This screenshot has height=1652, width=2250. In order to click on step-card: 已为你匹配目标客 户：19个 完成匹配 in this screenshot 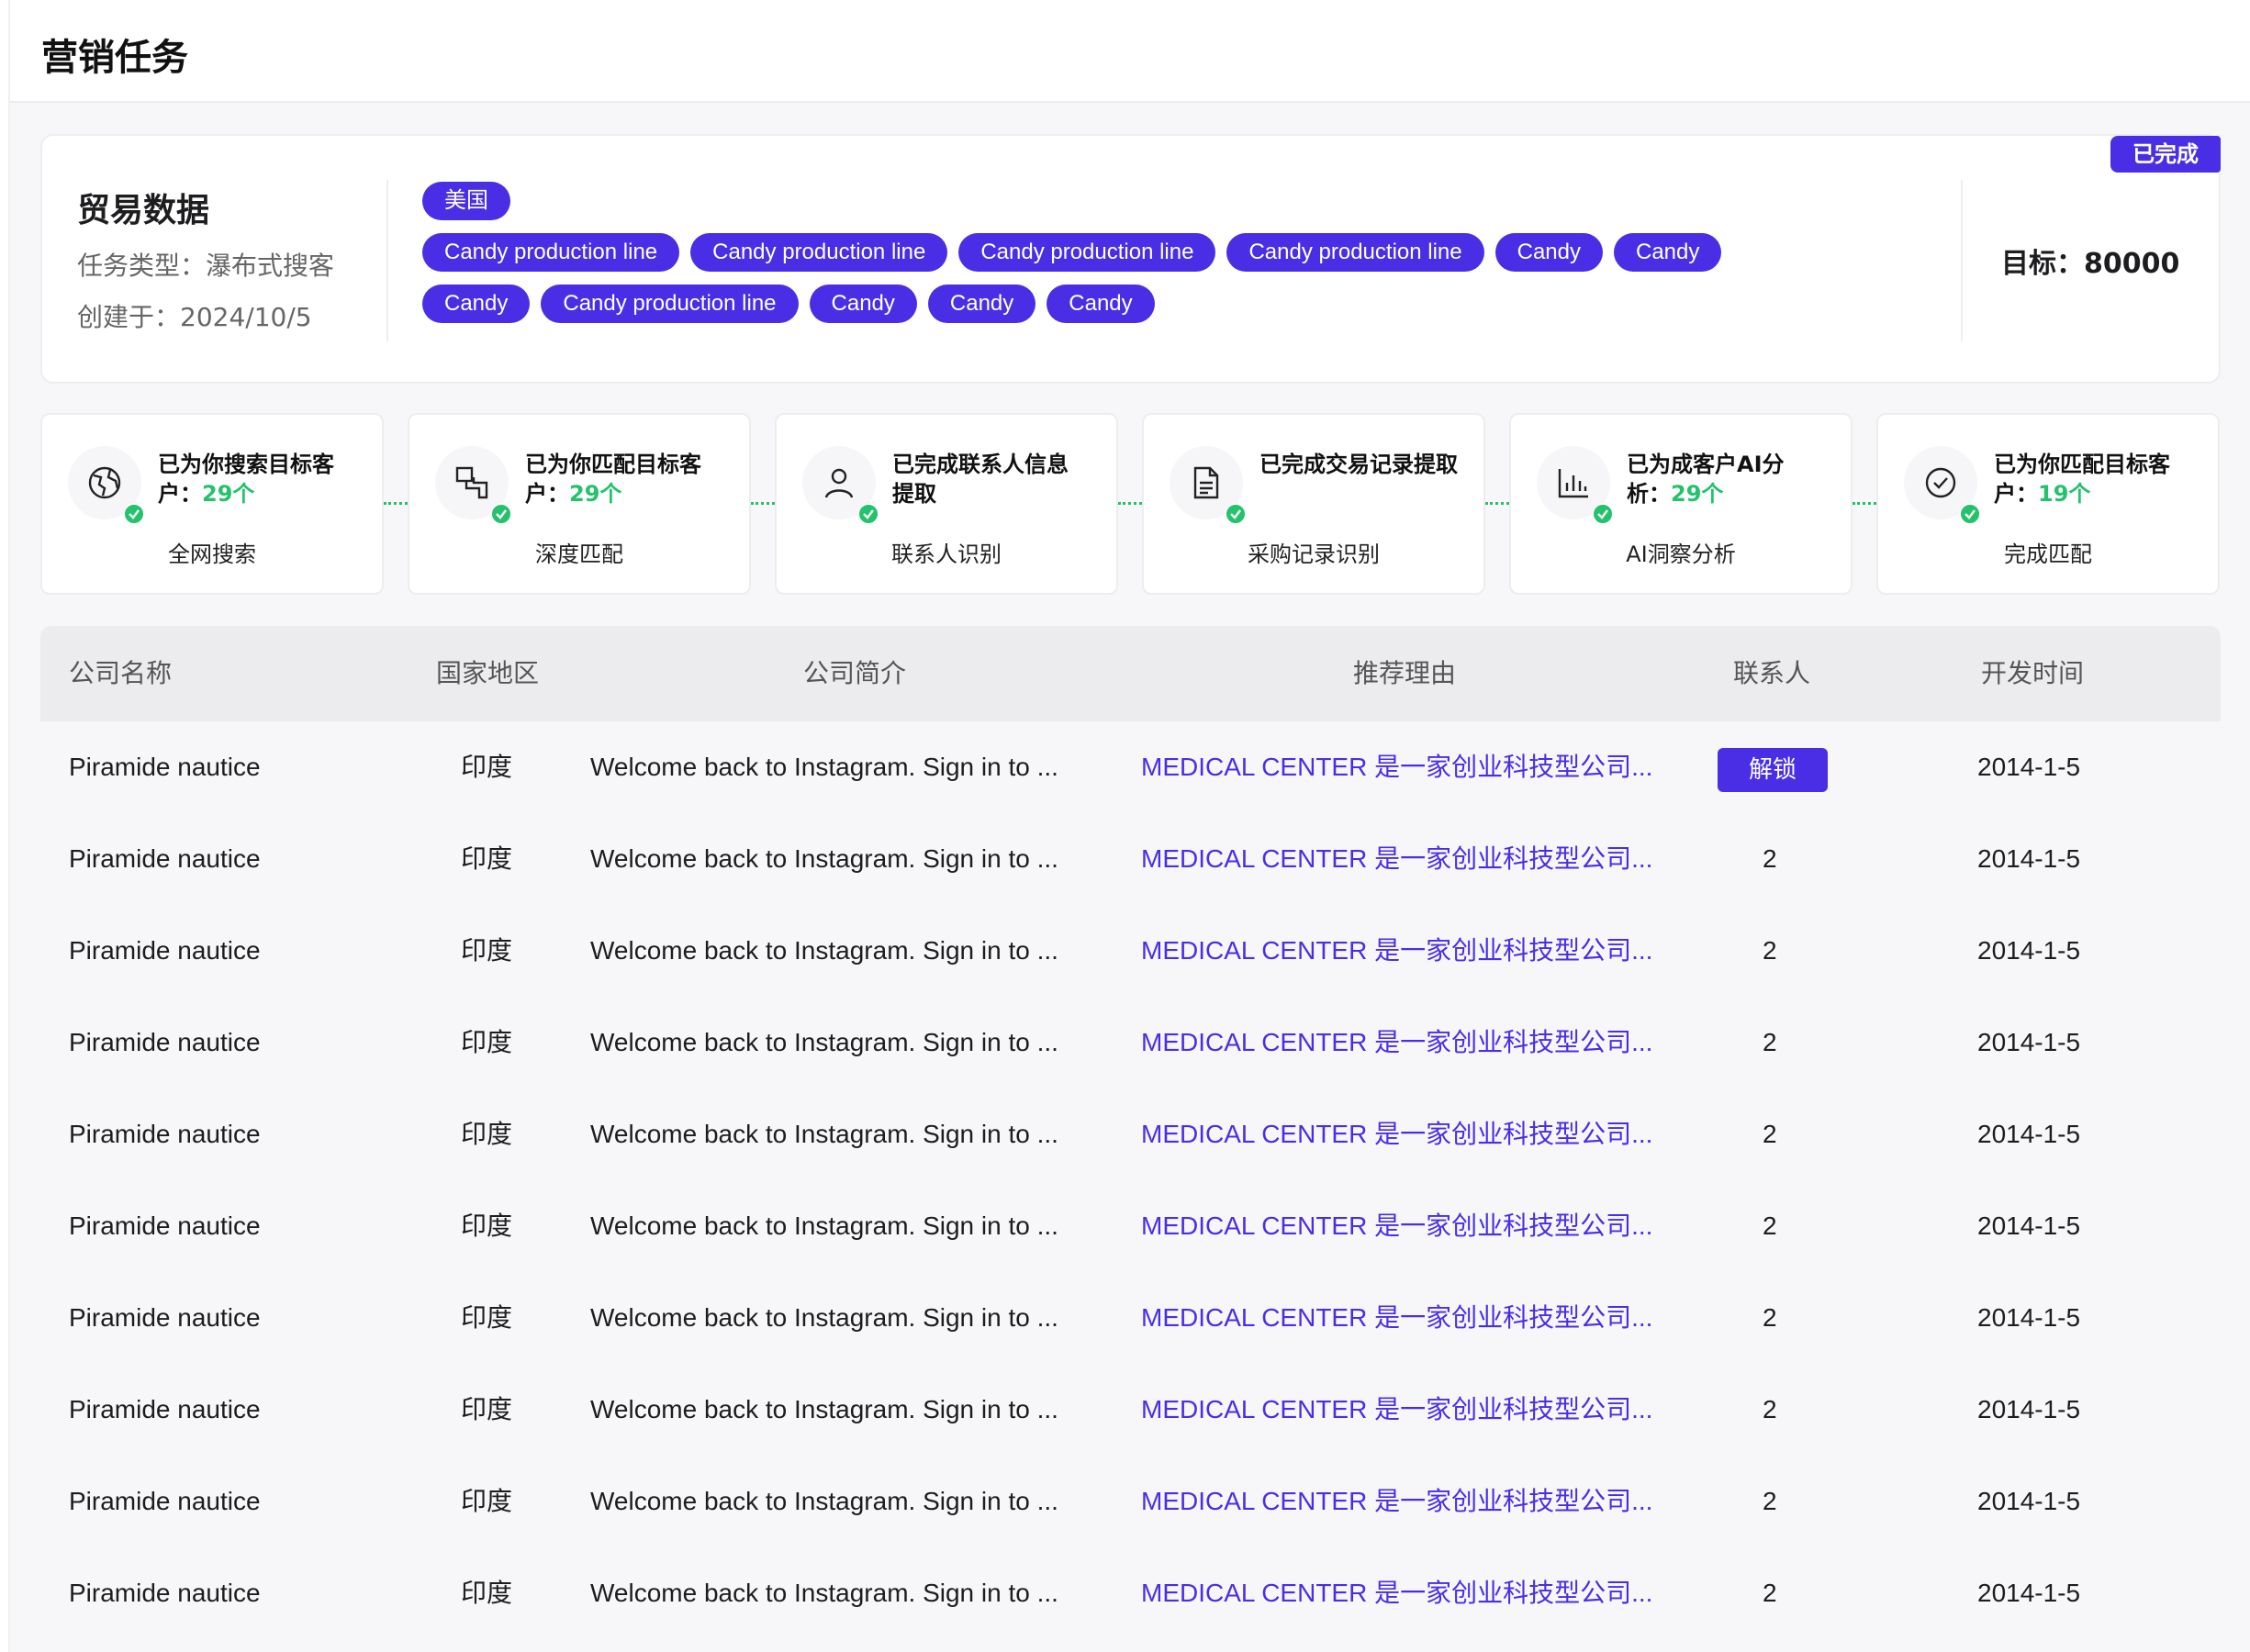, I will do `click(2048, 504)`.